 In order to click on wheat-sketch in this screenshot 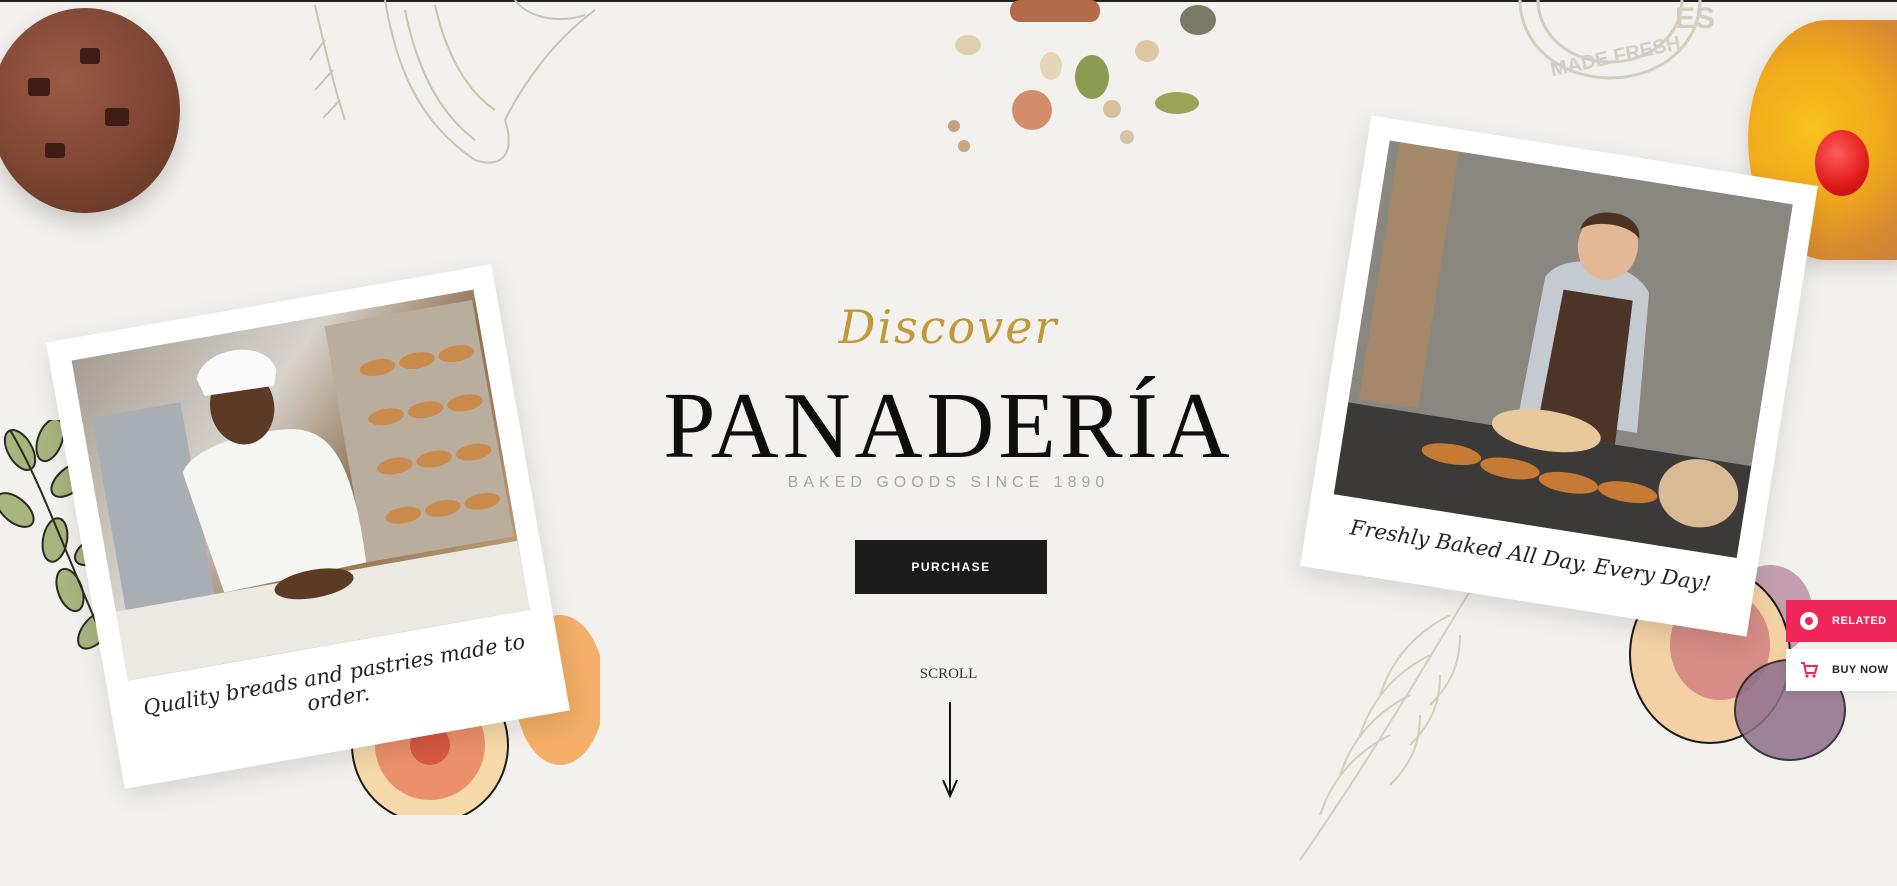, I will do `click(1390, 718)`.